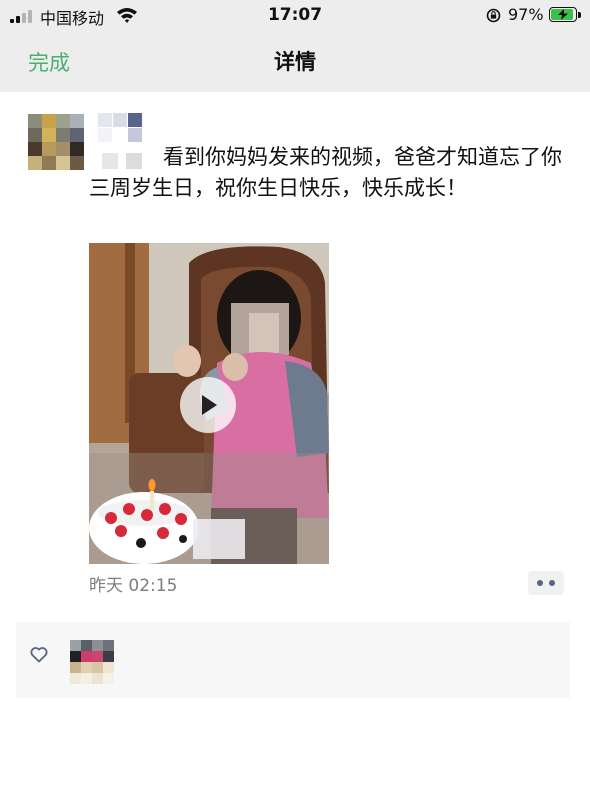 The image size is (590, 787). I want to click on battery-cap, so click(579, 15).